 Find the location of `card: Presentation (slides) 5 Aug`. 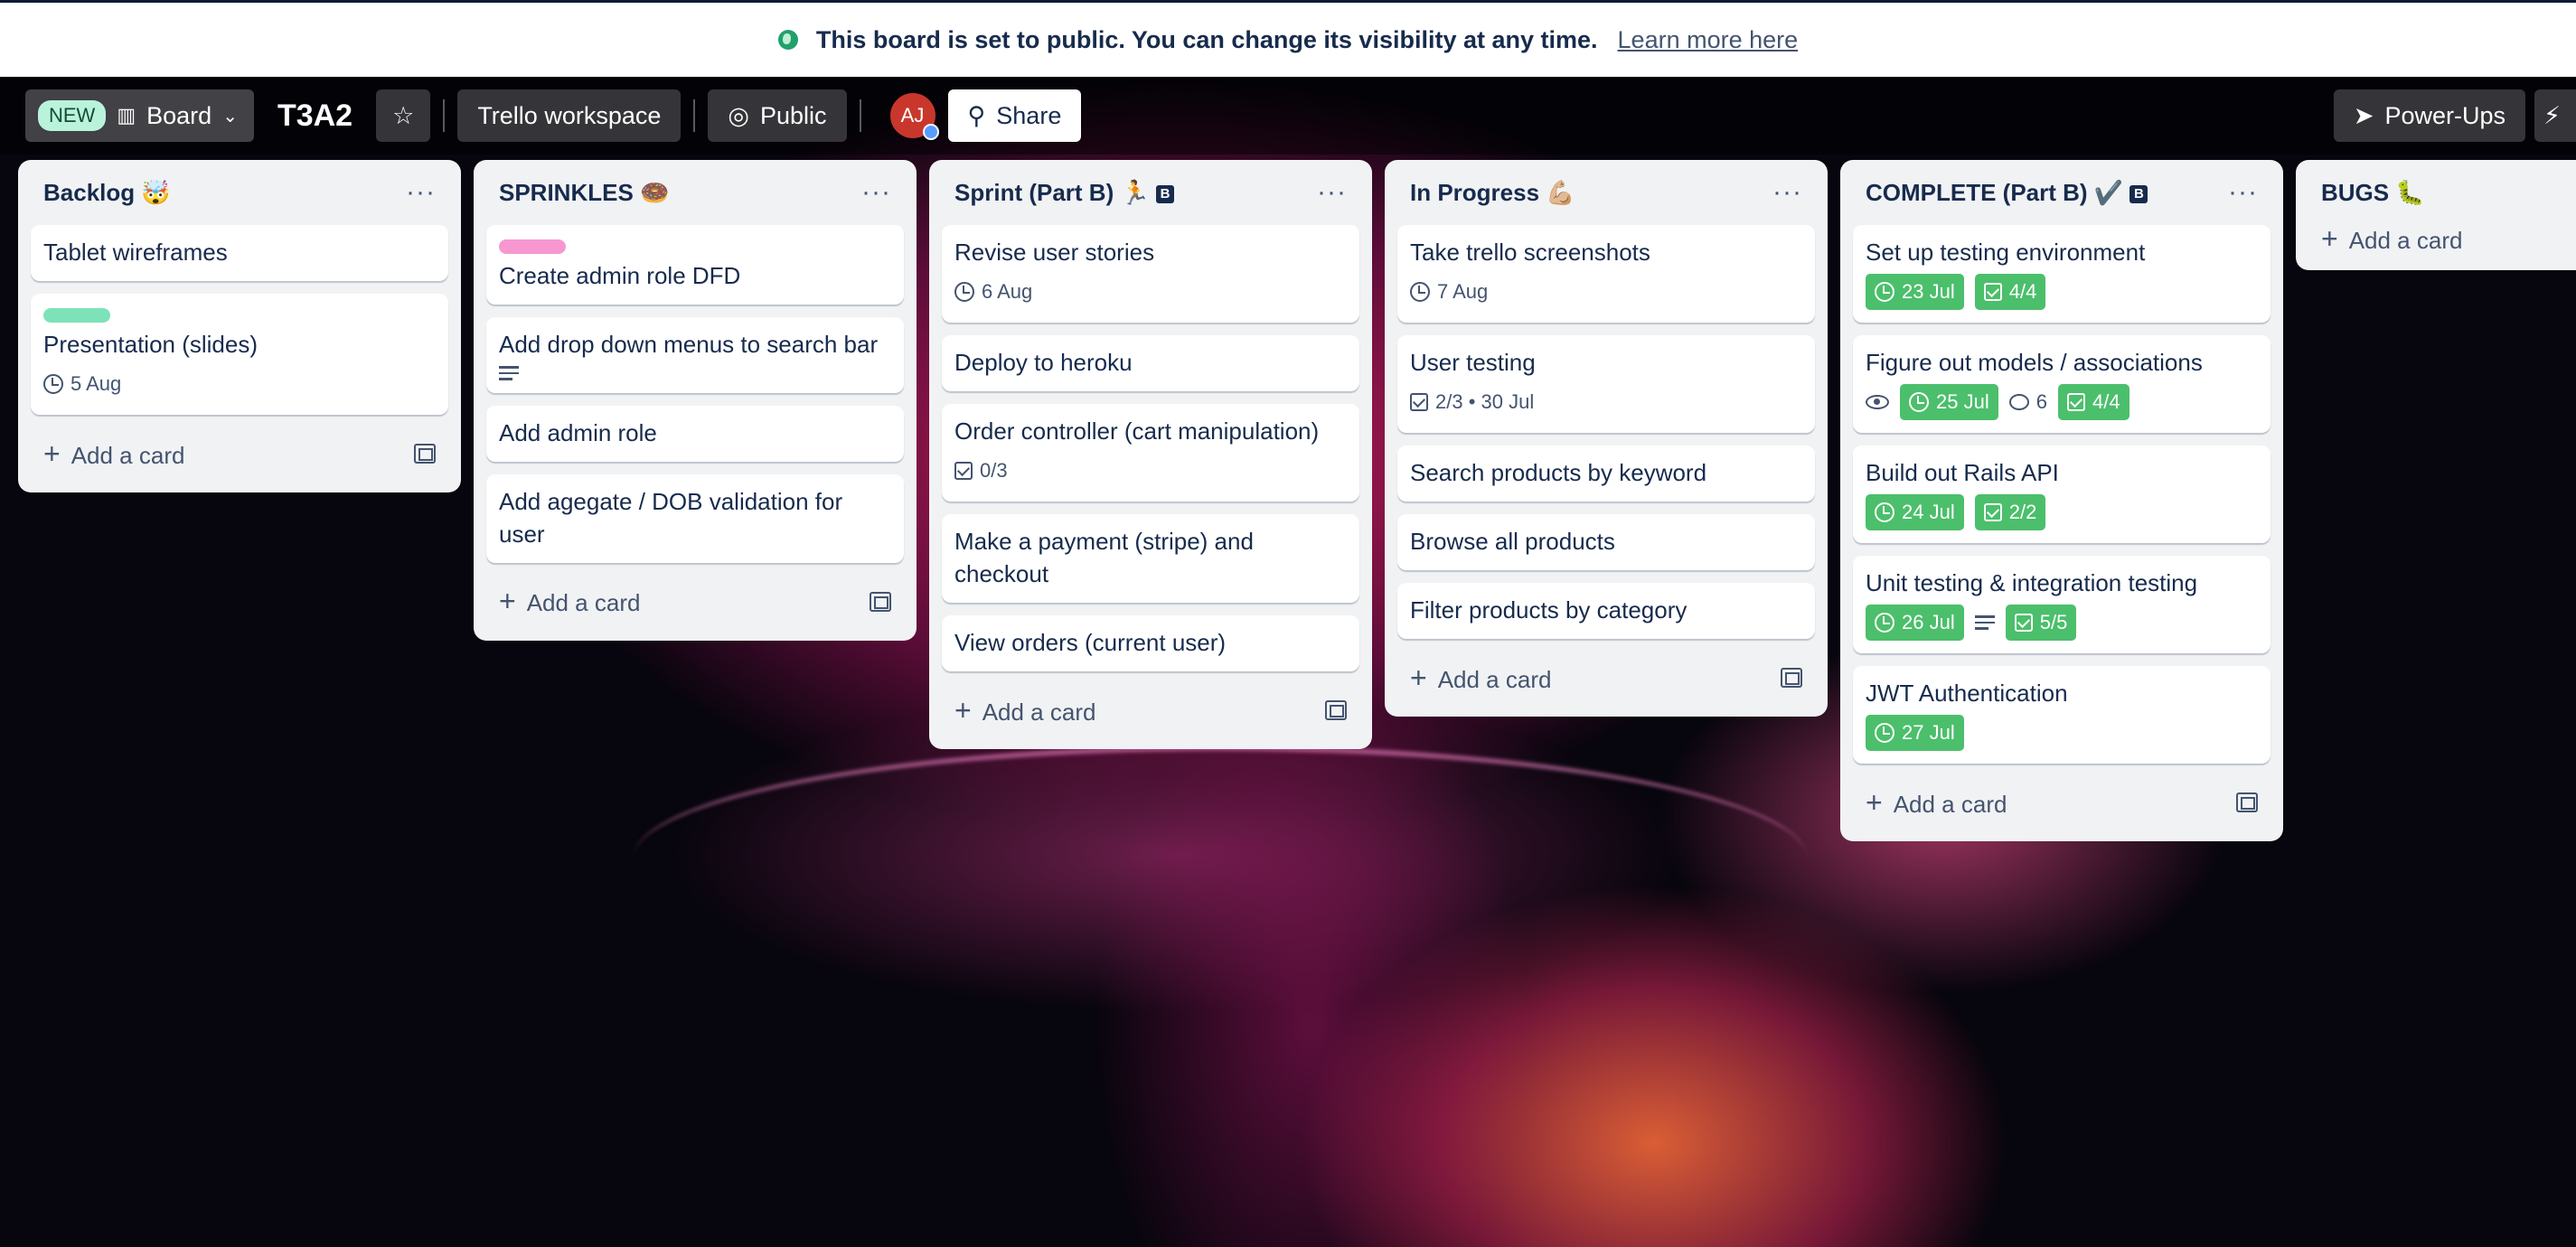

card: Presentation (slides) 5 Aug is located at coordinates (240, 354).